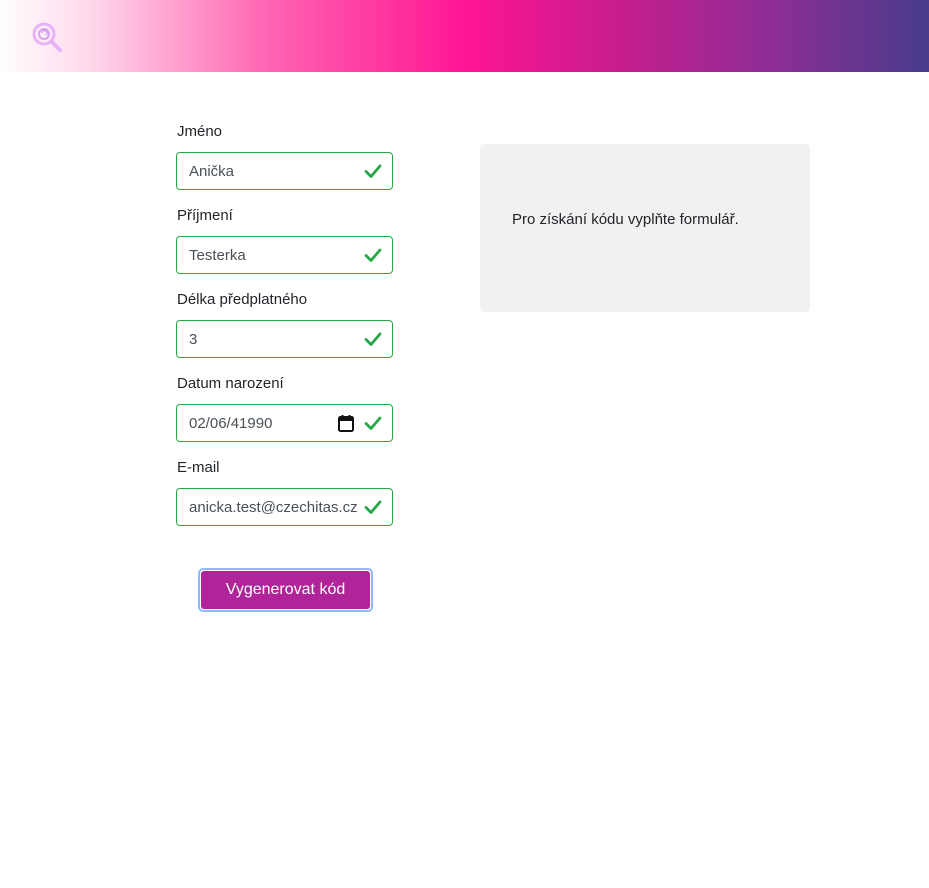  Describe the element at coordinates (267, 507) in the screenshot. I see `email-input` at that location.